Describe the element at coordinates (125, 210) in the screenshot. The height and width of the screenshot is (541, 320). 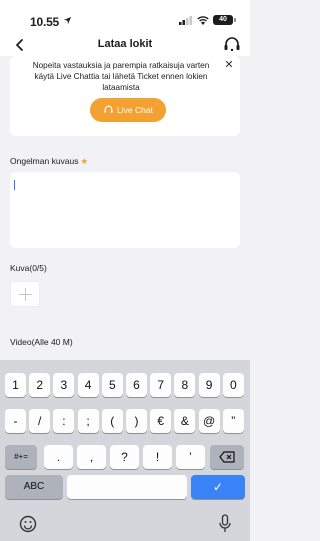
I see `description-textarea` at that location.